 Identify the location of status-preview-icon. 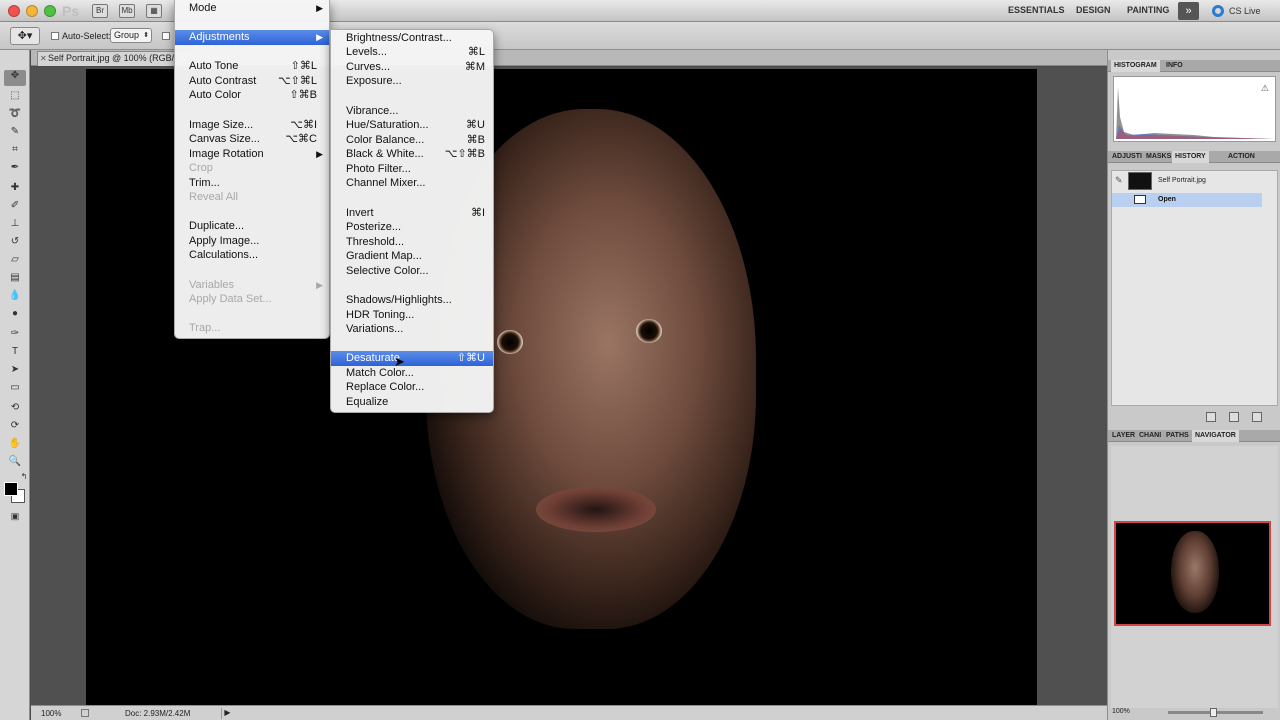
(85, 713).